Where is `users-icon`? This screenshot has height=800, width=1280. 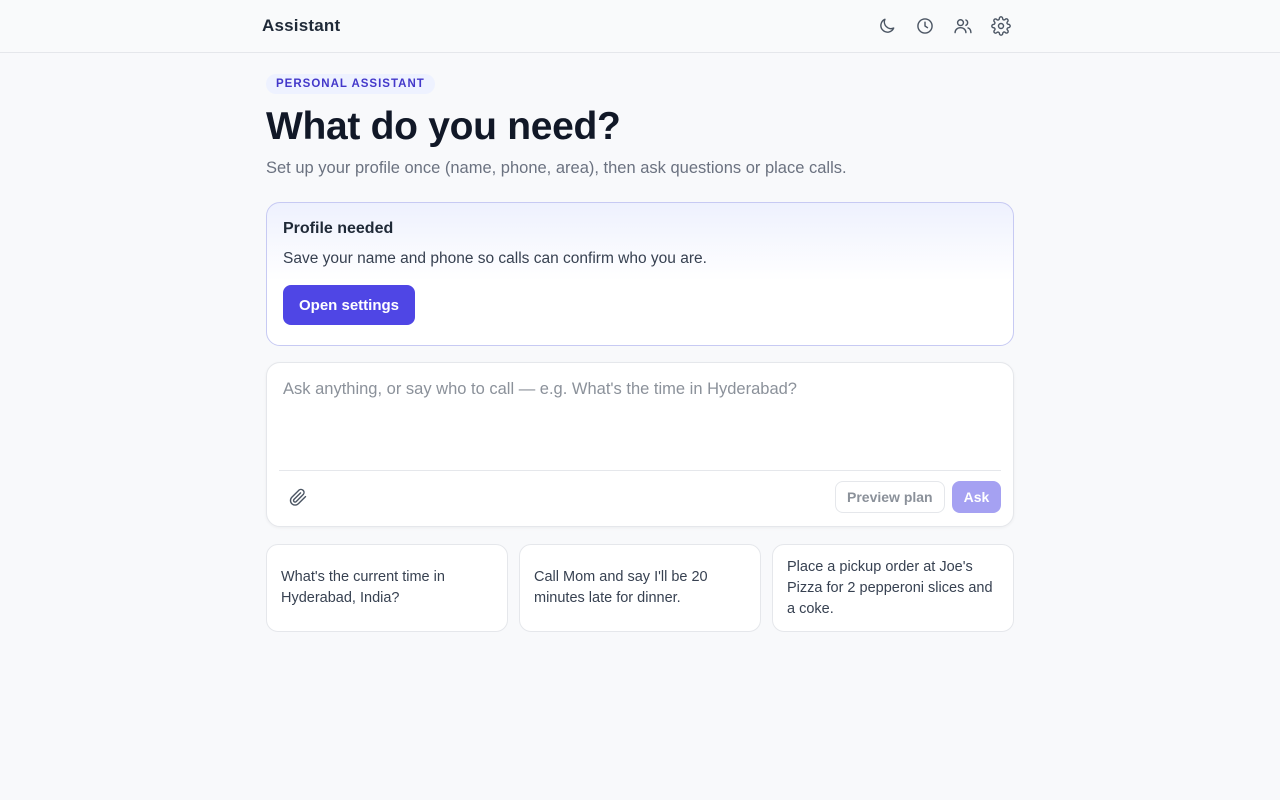 users-icon is located at coordinates (963, 26).